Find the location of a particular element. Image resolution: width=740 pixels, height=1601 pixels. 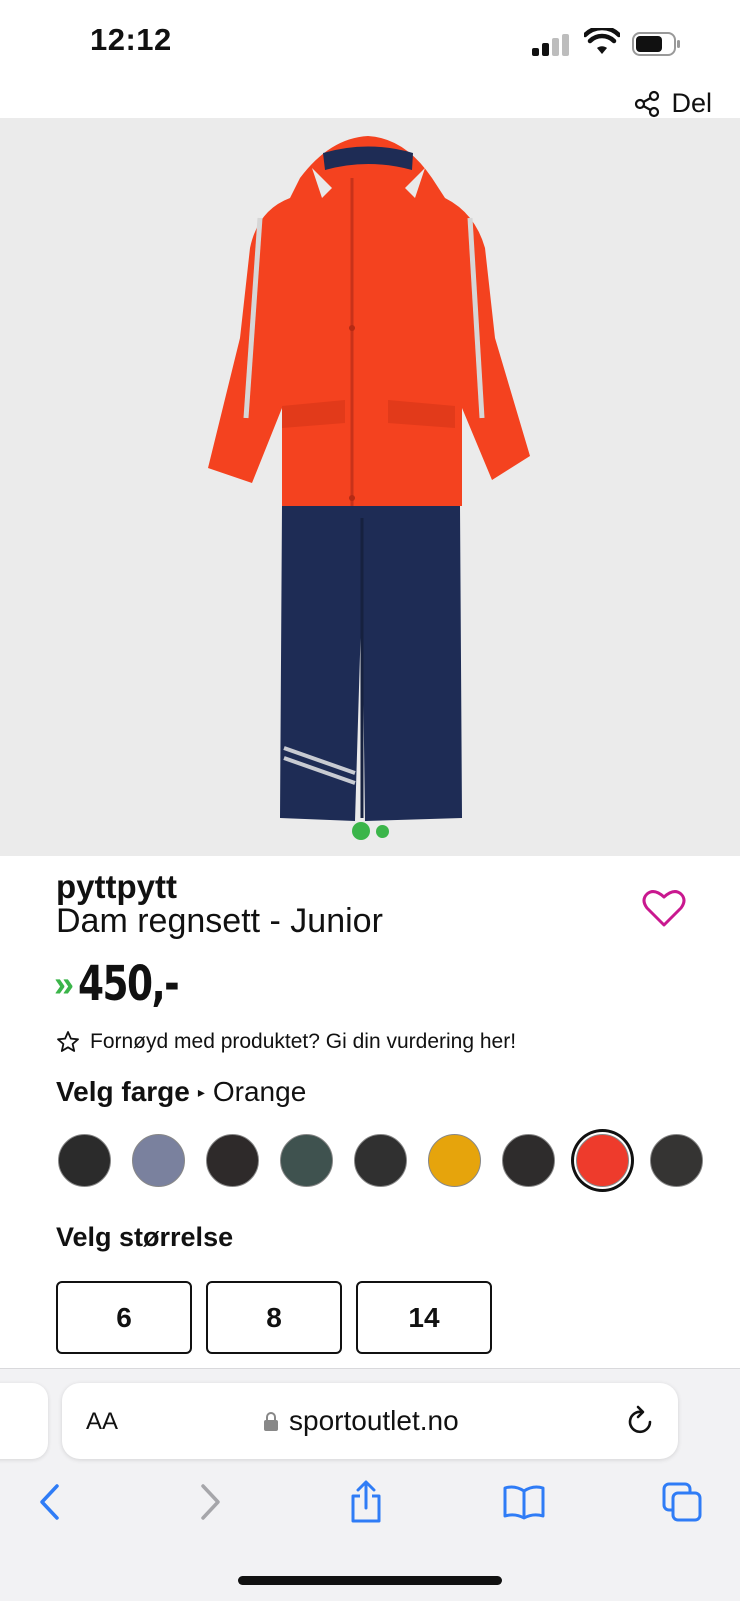

browser-navigation-bar is located at coordinates (370, 1508).